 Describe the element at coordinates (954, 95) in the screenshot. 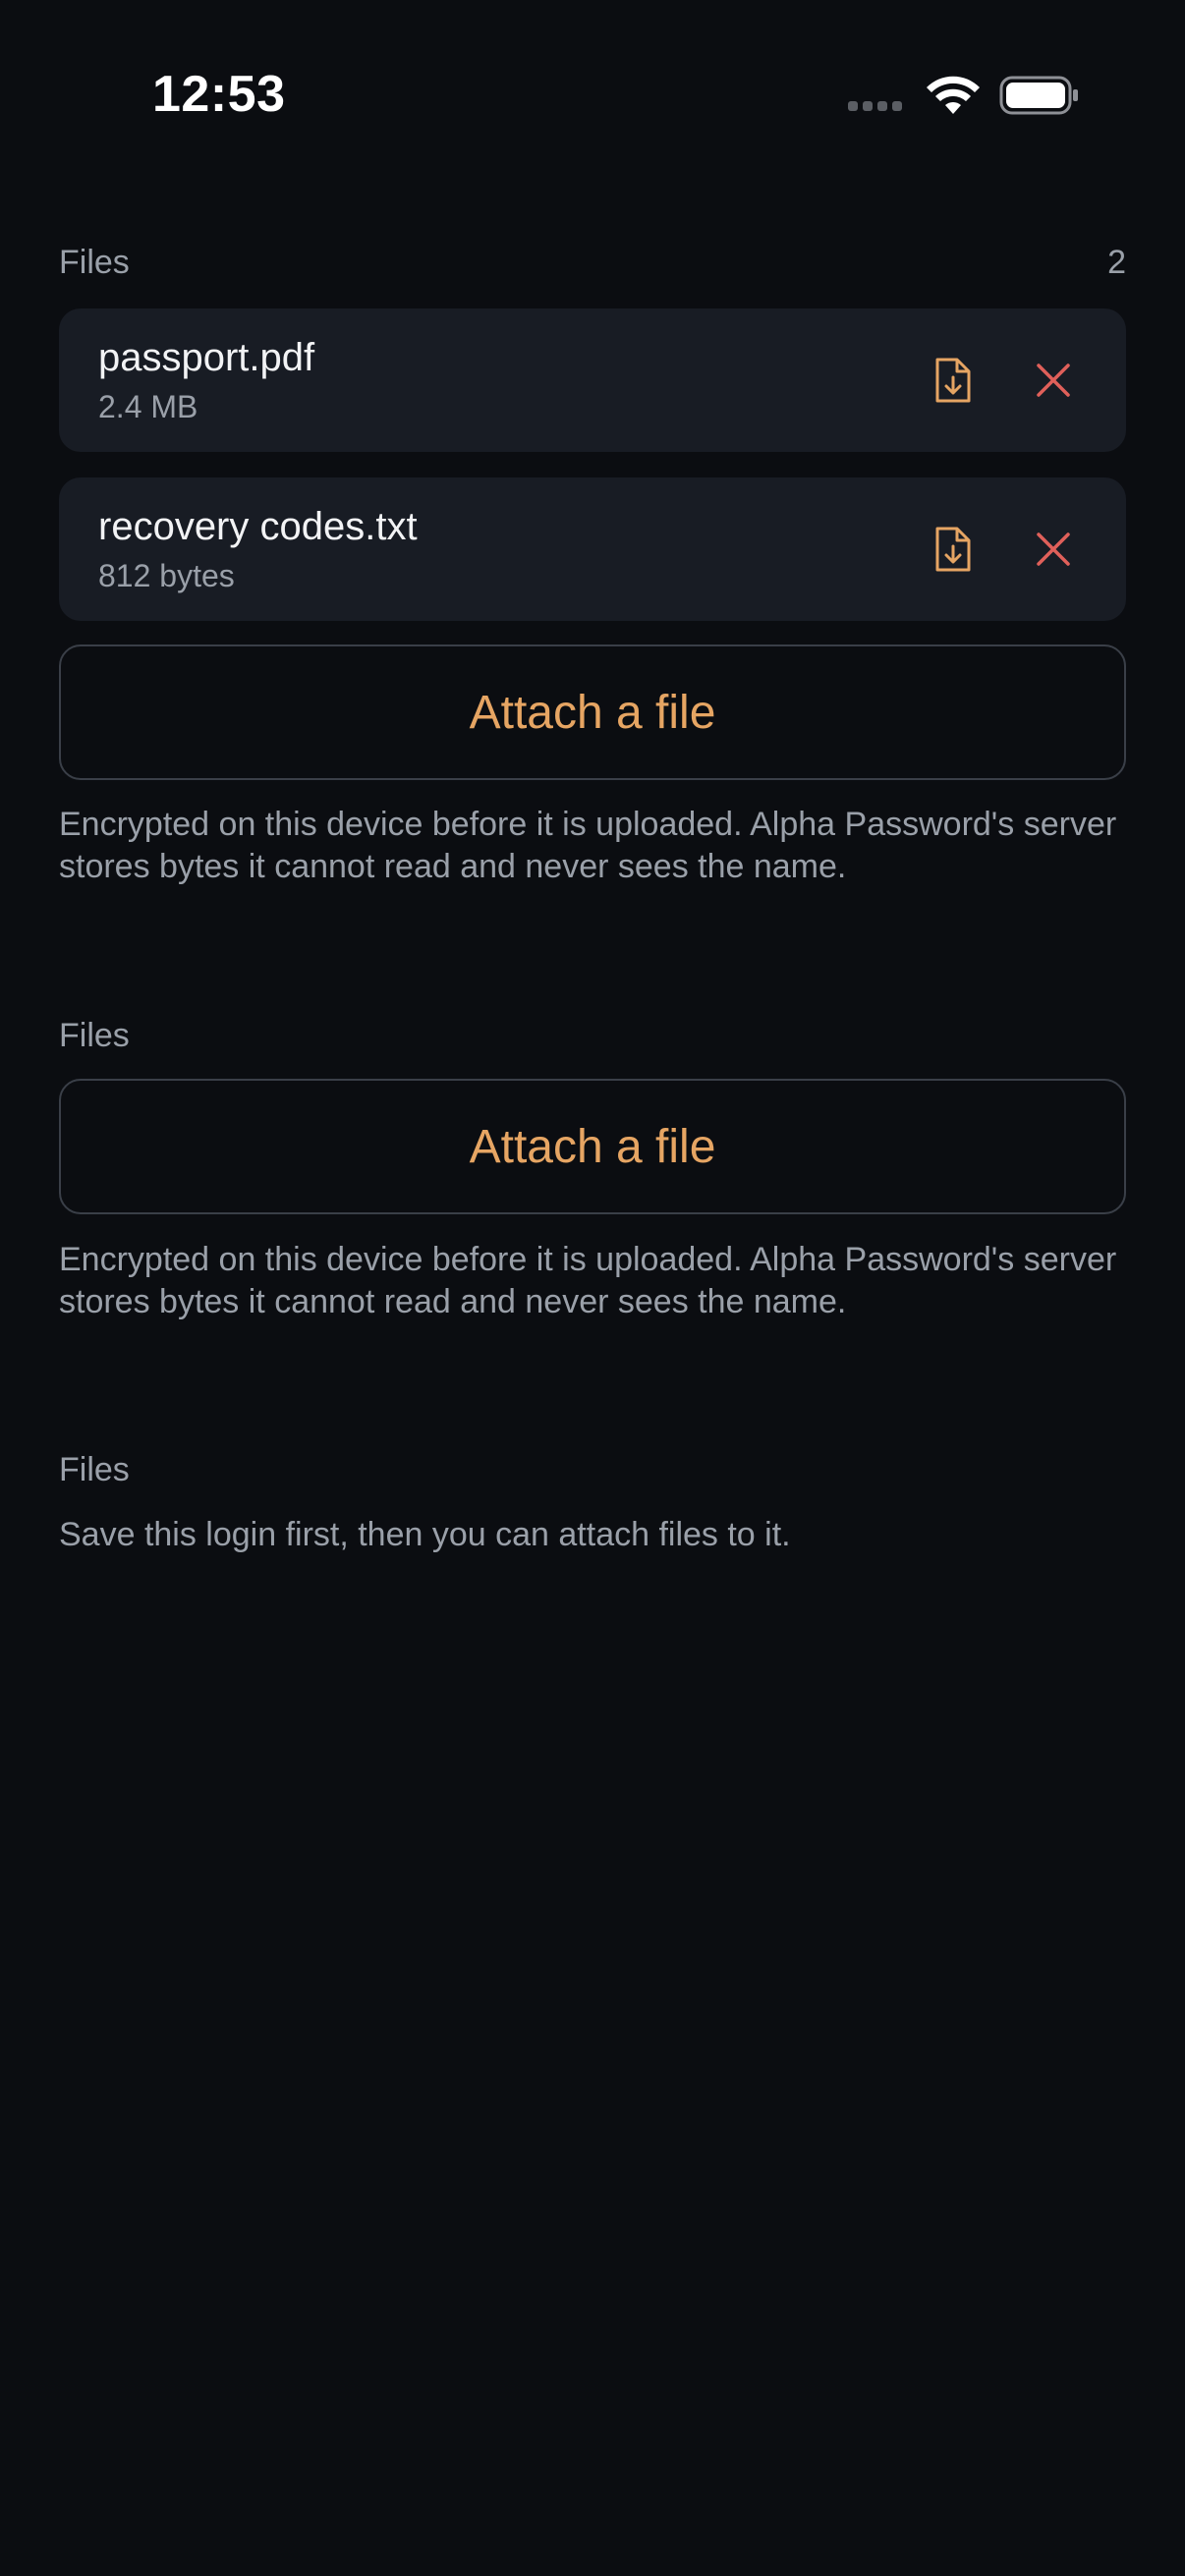

I see `wifi-icon` at that location.